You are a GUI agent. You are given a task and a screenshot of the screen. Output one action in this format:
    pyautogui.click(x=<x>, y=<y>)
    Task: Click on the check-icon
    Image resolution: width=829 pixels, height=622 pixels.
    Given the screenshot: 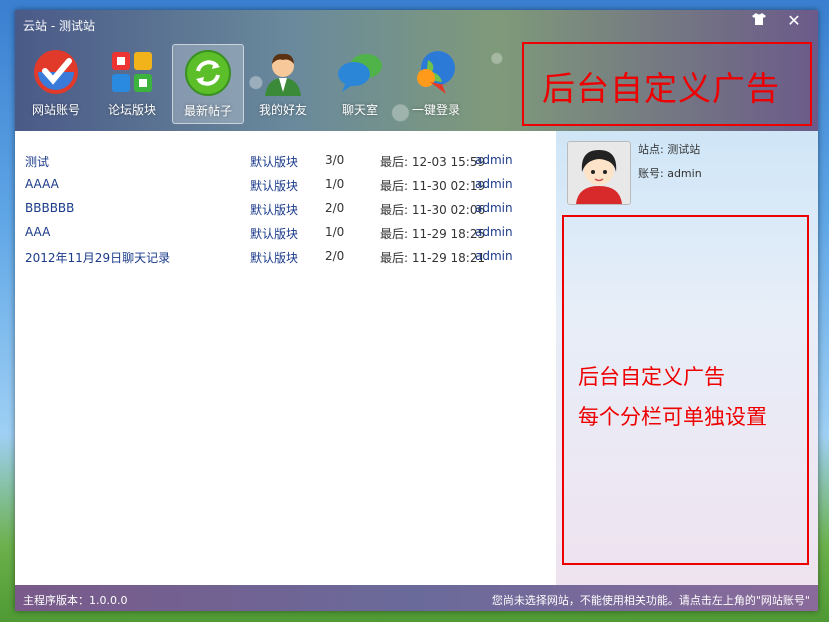 What is the action you would take?
    pyautogui.click(x=56, y=72)
    